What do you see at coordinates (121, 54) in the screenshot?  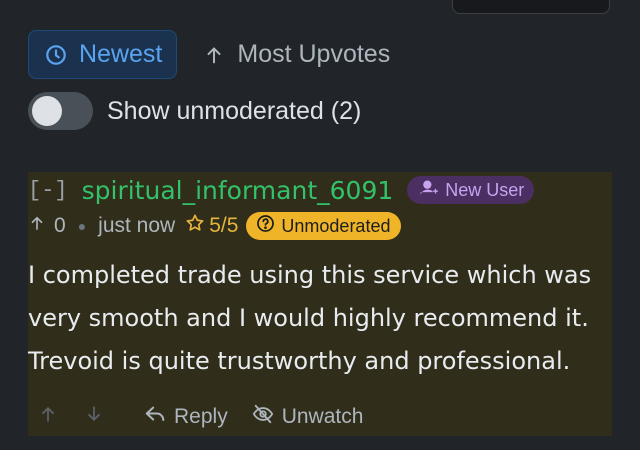 I see `sort-newest-label: Newest` at bounding box center [121, 54].